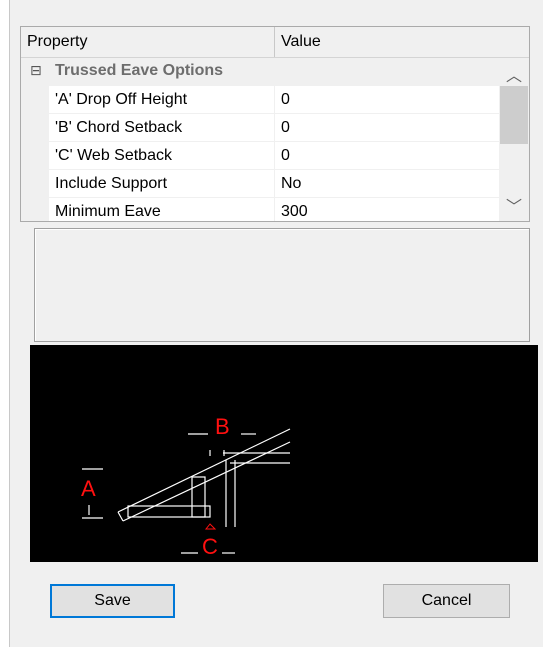  What do you see at coordinates (260, 128) in the screenshot?
I see `property-row-chord-setback: 'B' Chord Setback 0` at bounding box center [260, 128].